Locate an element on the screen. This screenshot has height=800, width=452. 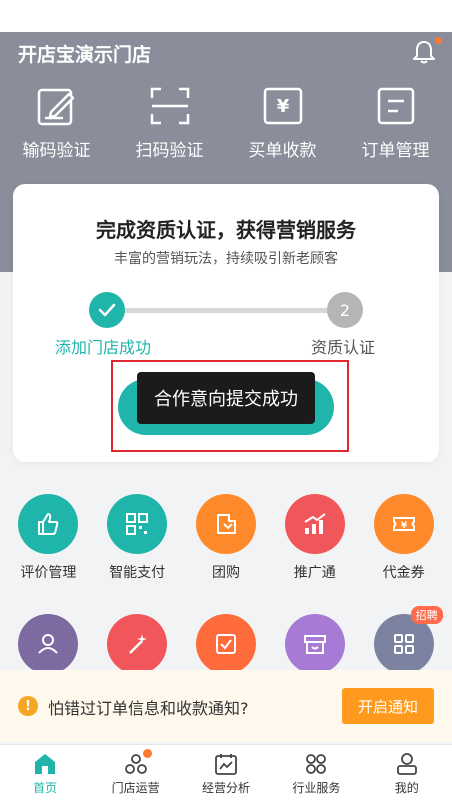
tab-label: 经营分析 is located at coordinates (225, 788).